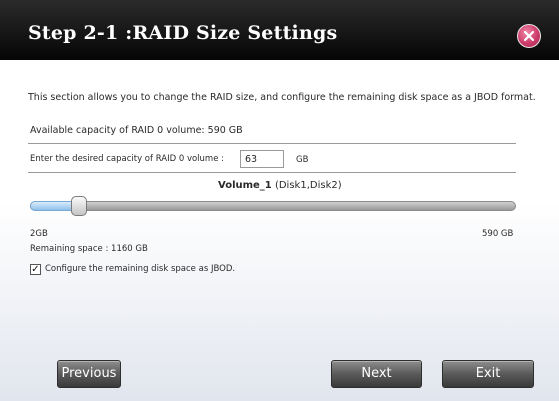  Describe the element at coordinates (302, 160) in the screenshot. I see `capacity-unit: GB` at that location.